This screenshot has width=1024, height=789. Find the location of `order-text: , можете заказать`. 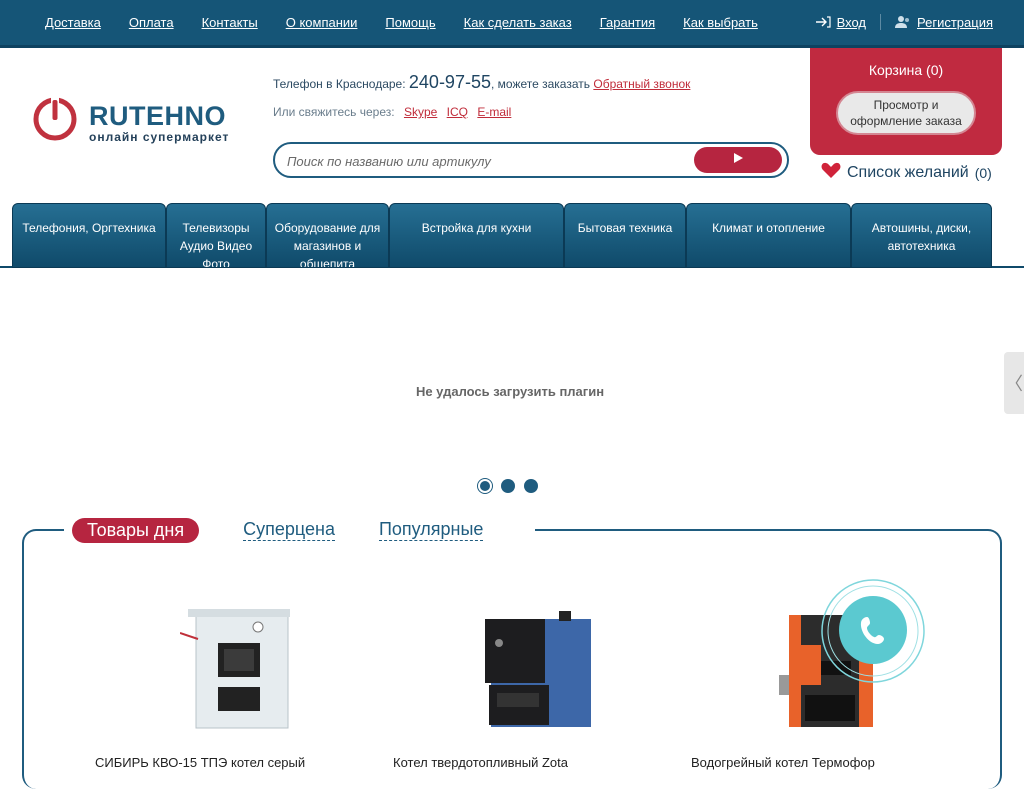

order-text: , можете заказать is located at coordinates (540, 84).